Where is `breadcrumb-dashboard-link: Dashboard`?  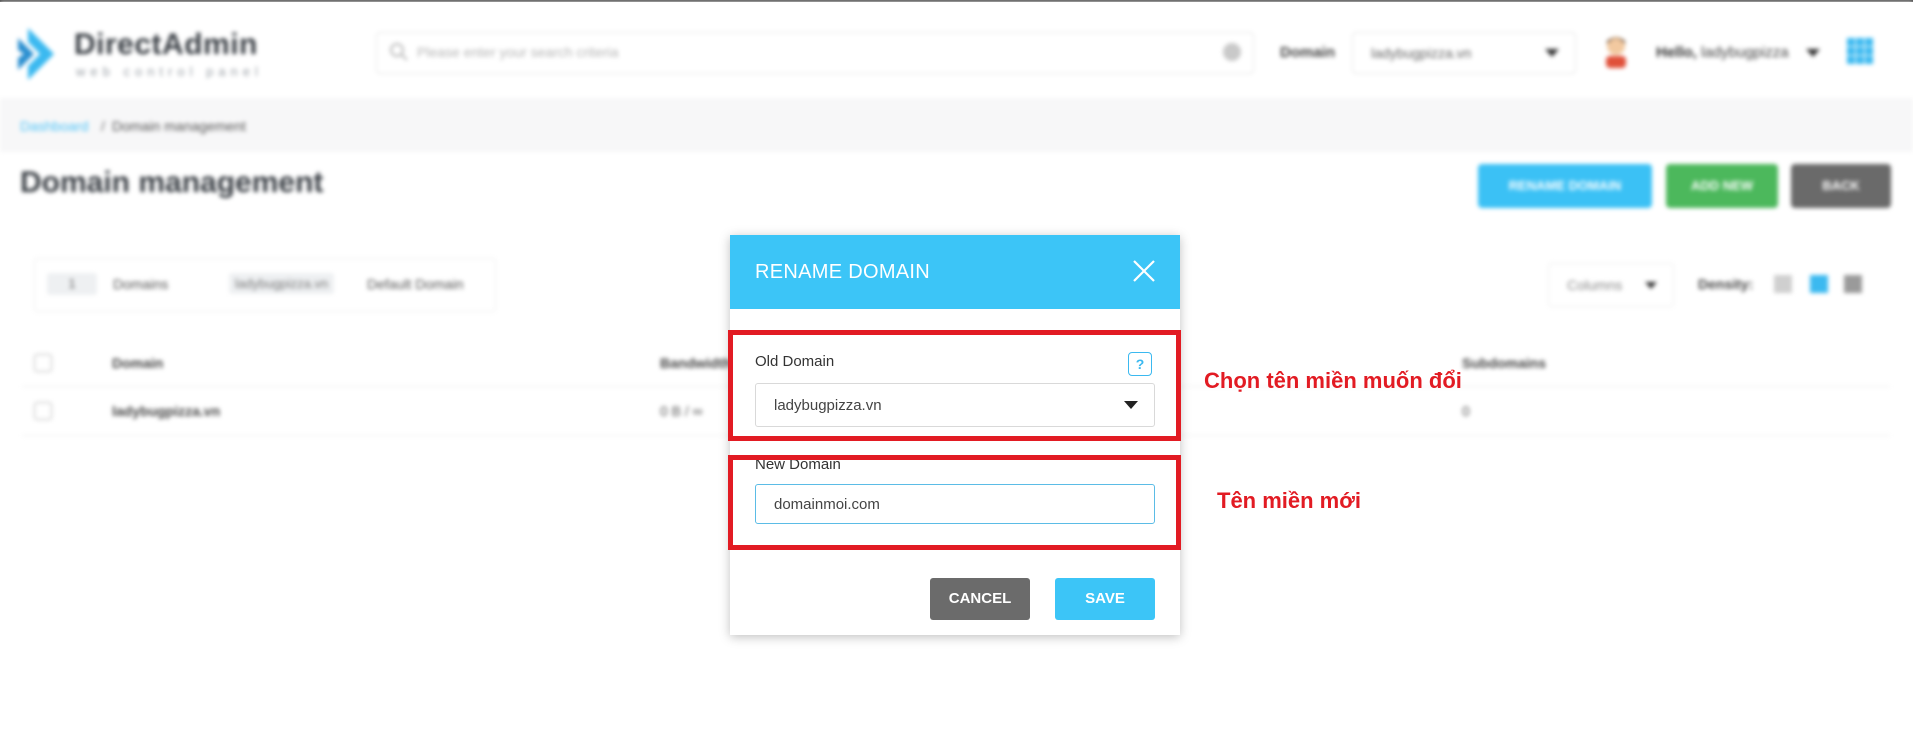 breadcrumb-dashboard-link: Dashboard is located at coordinates (54, 126).